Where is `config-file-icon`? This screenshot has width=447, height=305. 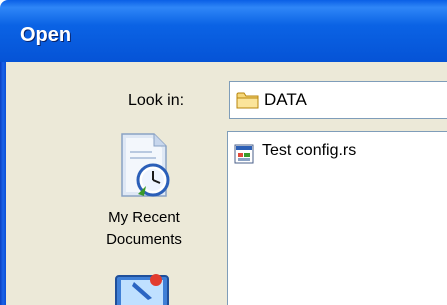
config-file-icon is located at coordinates (244, 156).